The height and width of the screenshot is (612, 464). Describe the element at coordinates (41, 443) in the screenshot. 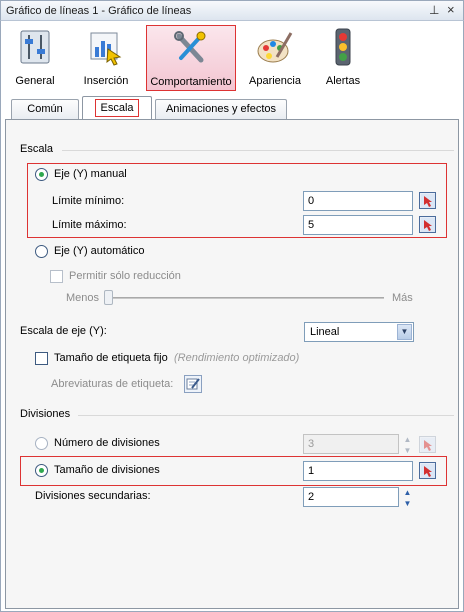

I see `division-count-radio` at that location.